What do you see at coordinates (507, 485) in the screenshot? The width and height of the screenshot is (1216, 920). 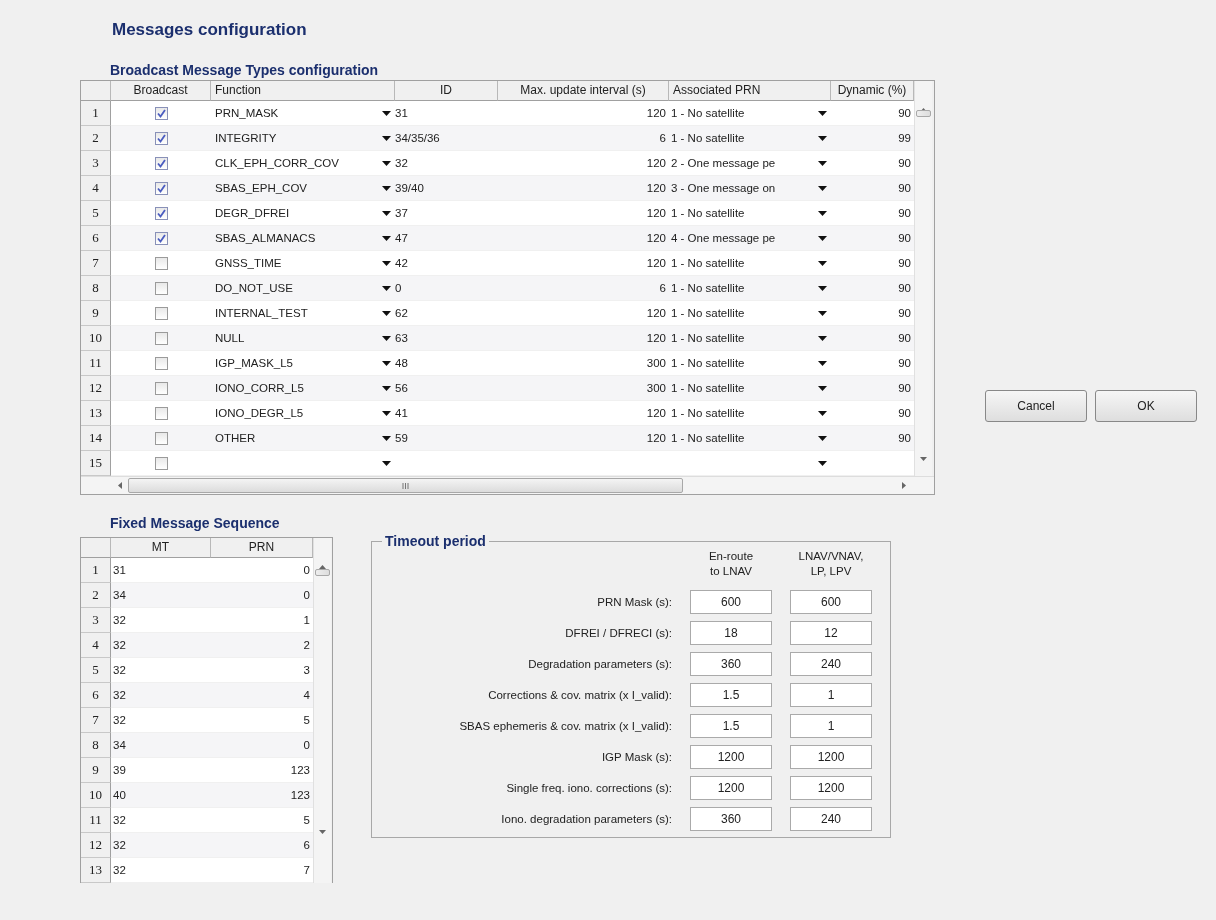 I see `horizontal-scrollbar` at bounding box center [507, 485].